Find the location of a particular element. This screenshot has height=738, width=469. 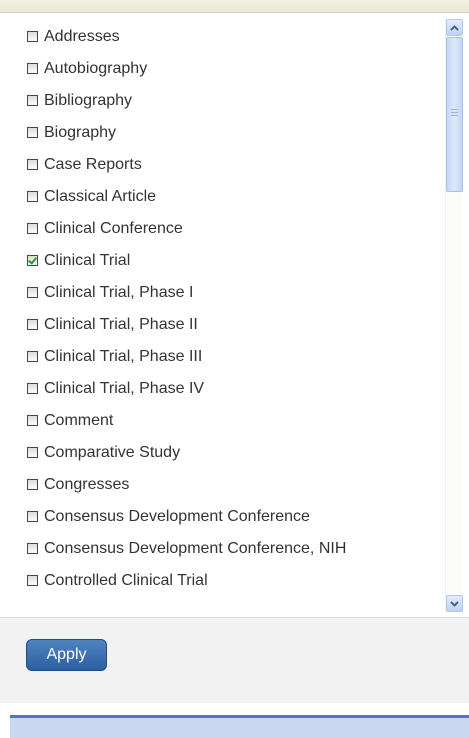

scroll-up-button is located at coordinates (454, 27).